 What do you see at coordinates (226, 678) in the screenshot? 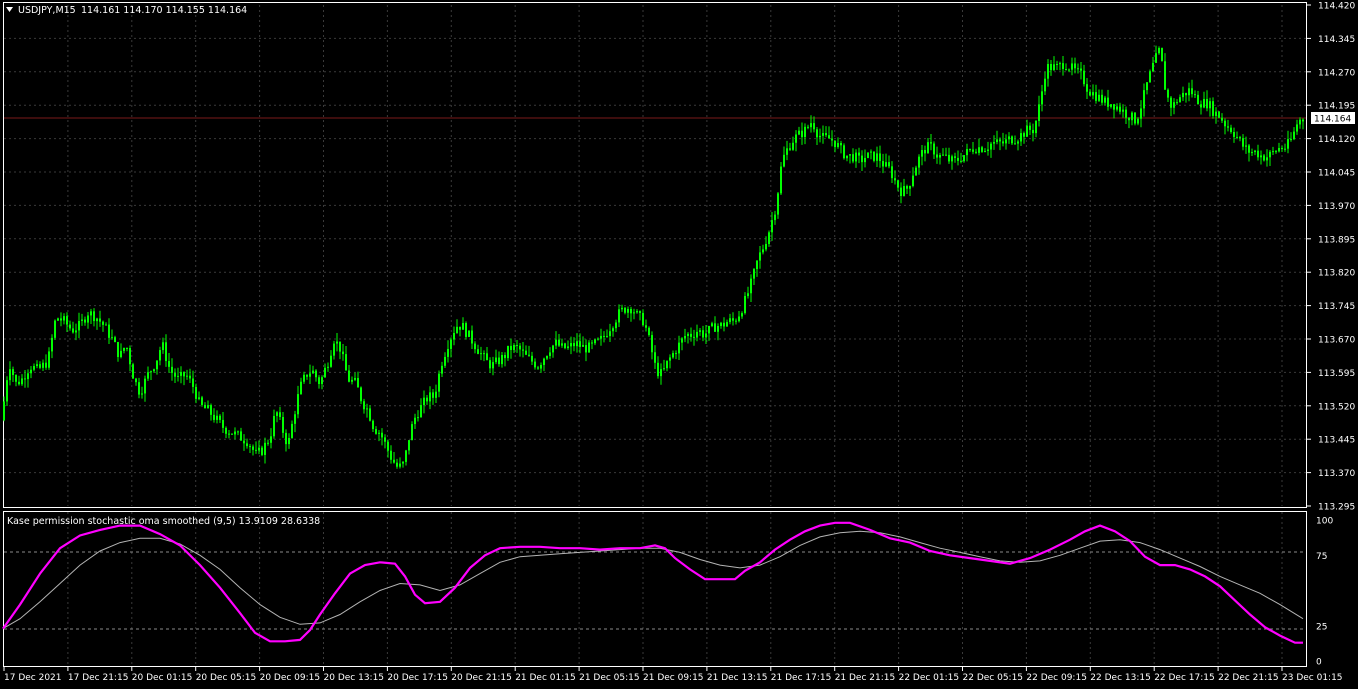
I see `time-tick-label: 20 Dec 05:15` at bounding box center [226, 678].